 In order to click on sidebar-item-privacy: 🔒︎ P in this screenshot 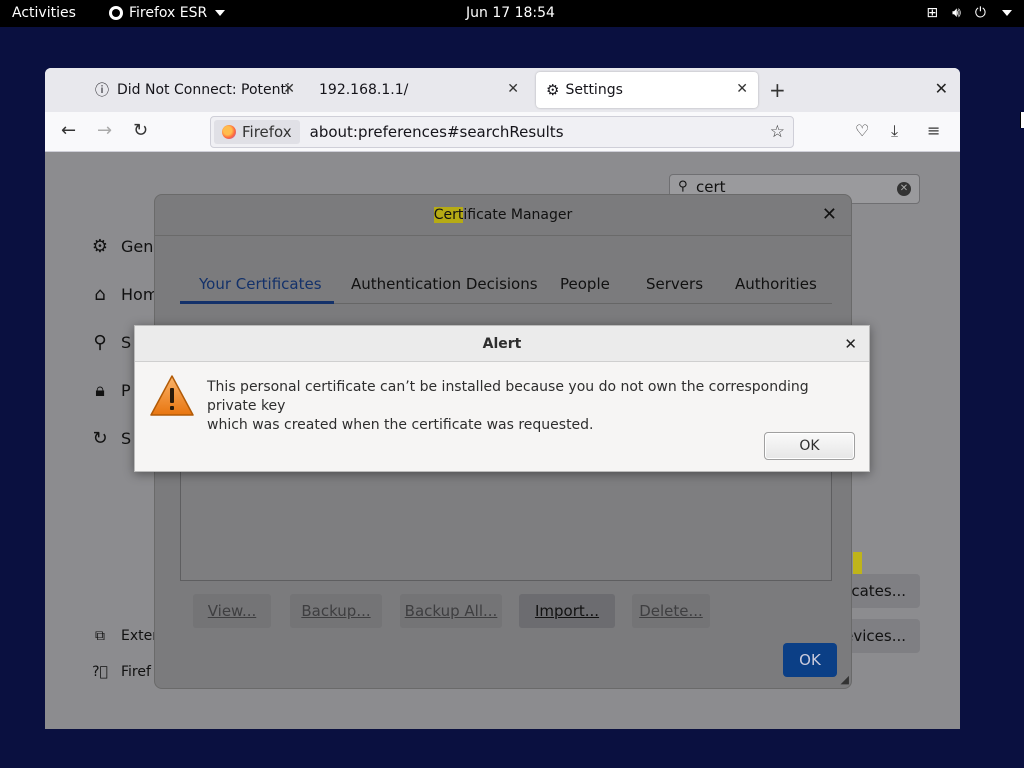, I will do `click(110, 390)`.